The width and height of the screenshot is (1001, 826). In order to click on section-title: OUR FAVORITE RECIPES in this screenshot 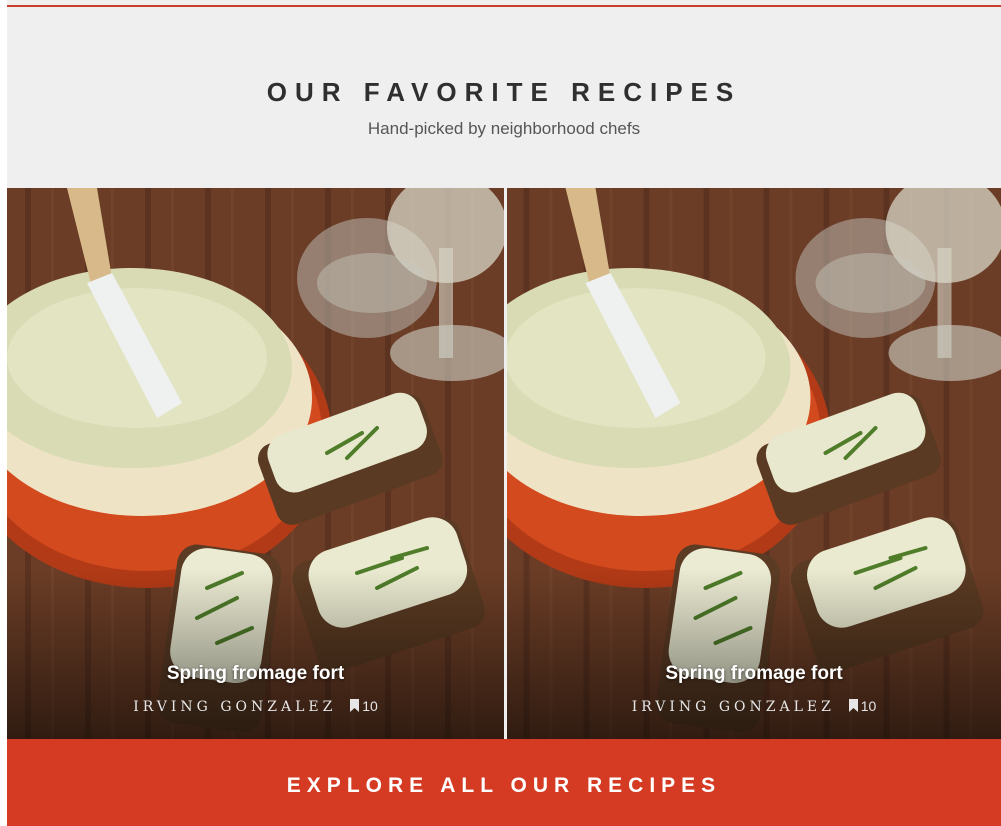, I will do `click(504, 92)`.